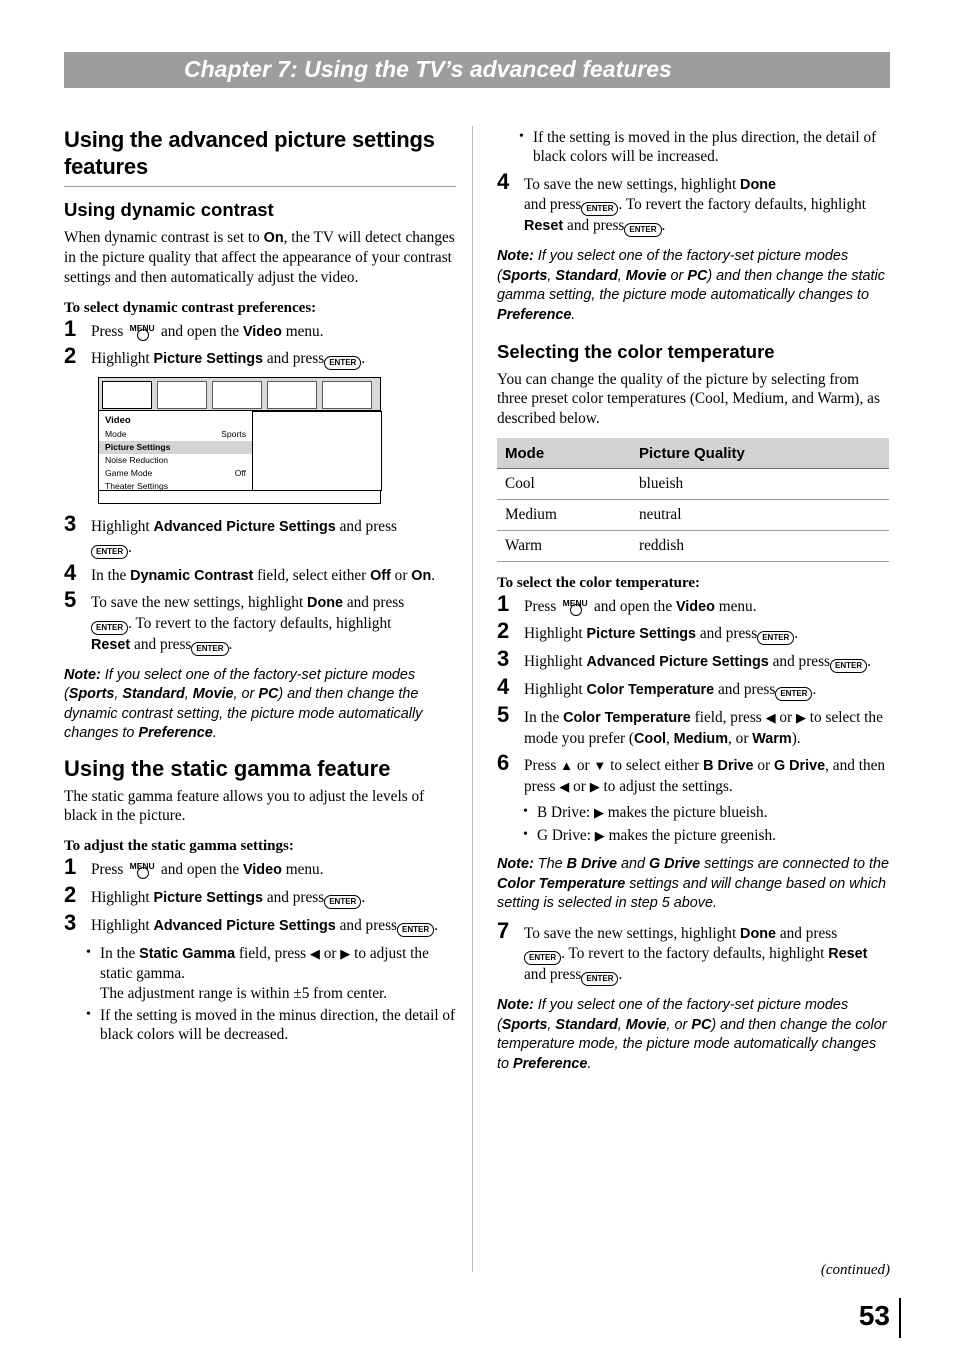 The image size is (954, 1354). I want to click on note3-mode-sports: Sports, so click(524, 1024).